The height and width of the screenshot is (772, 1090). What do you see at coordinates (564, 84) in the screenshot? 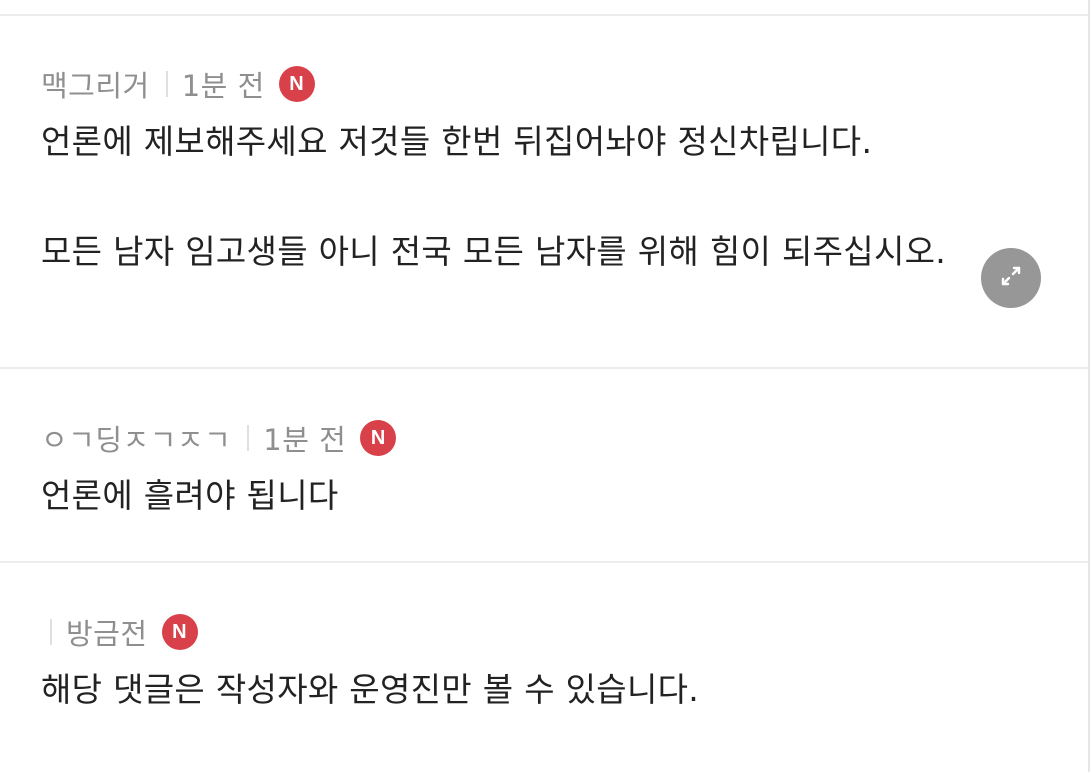
I see `comment-meta: 맥그리거 1분 전 N` at bounding box center [564, 84].